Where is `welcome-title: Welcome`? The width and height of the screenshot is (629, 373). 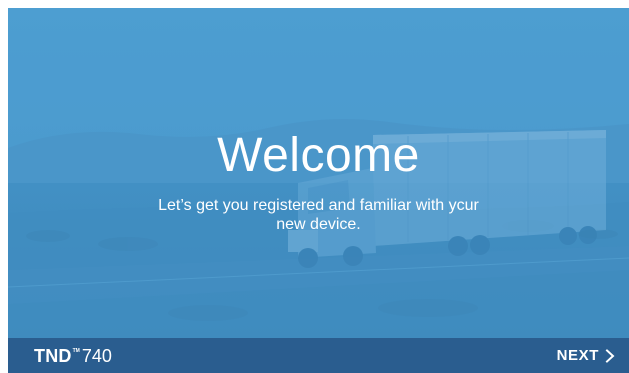 welcome-title: Welcome is located at coordinates (318, 155).